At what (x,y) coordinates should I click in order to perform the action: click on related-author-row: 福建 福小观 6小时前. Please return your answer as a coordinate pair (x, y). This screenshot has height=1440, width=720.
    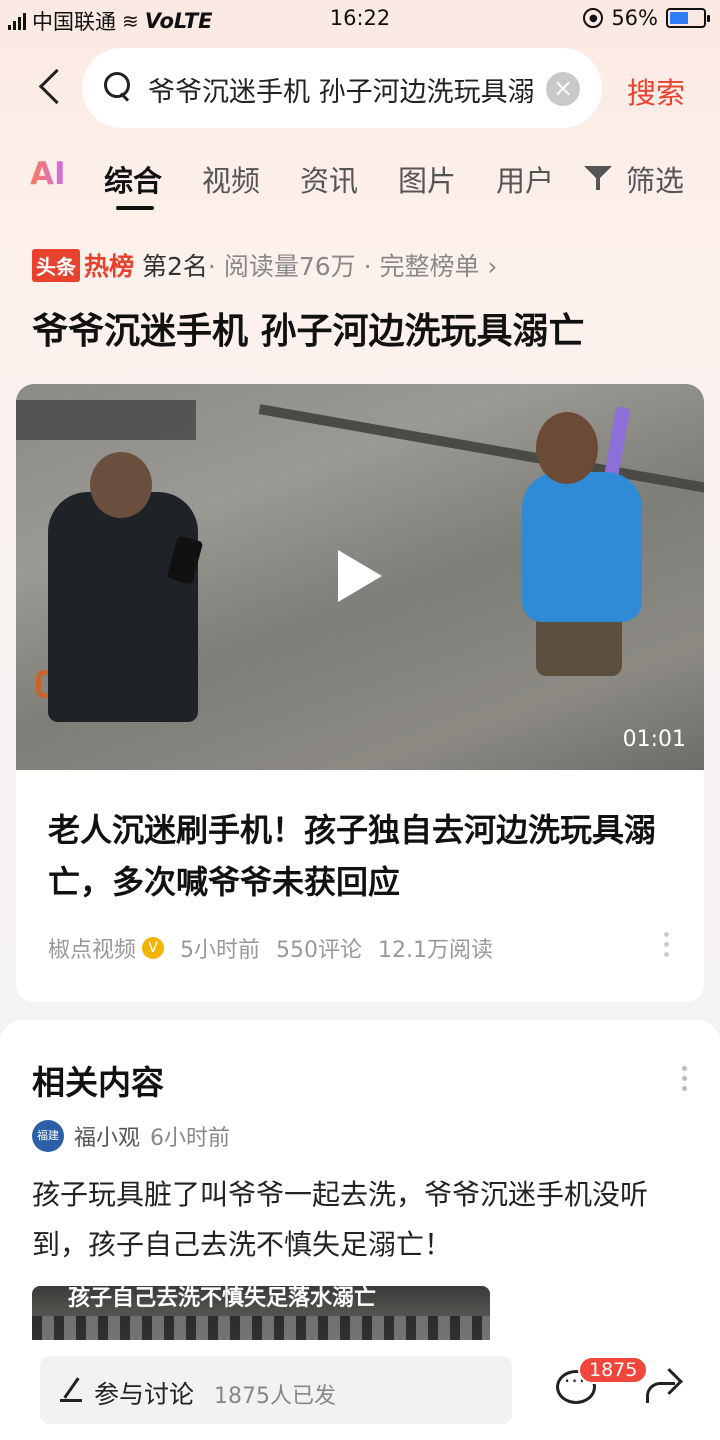
    Looking at the image, I should click on (131, 1136).